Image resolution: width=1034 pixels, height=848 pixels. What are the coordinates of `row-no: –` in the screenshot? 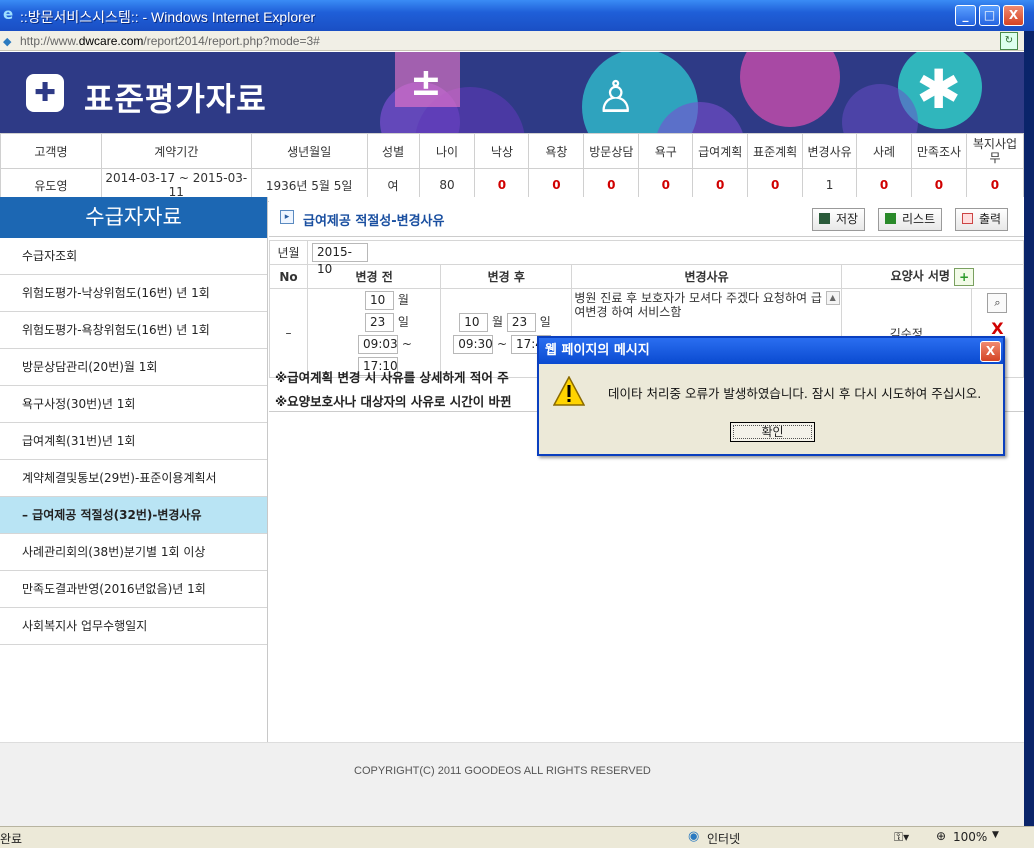 It's located at (288, 333).